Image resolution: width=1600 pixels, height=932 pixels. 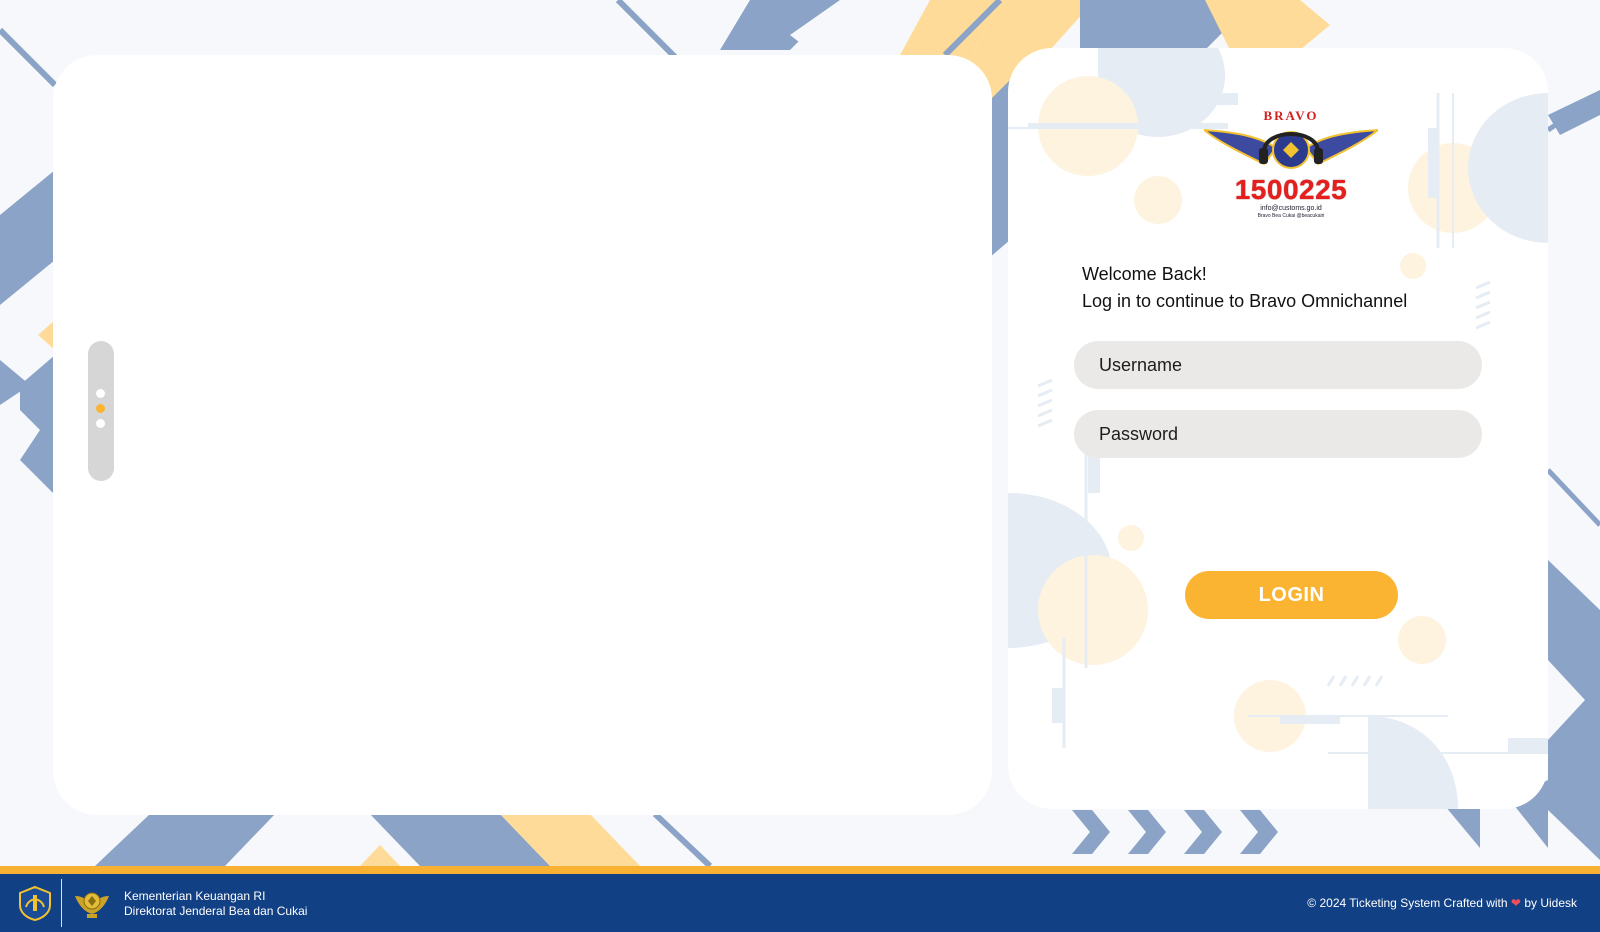 What do you see at coordinates (216, 911) in the screenshot?
I see `directorate-name: Direktorat Jenderal Bea dan Cukai` at bounding box center [216, 911].